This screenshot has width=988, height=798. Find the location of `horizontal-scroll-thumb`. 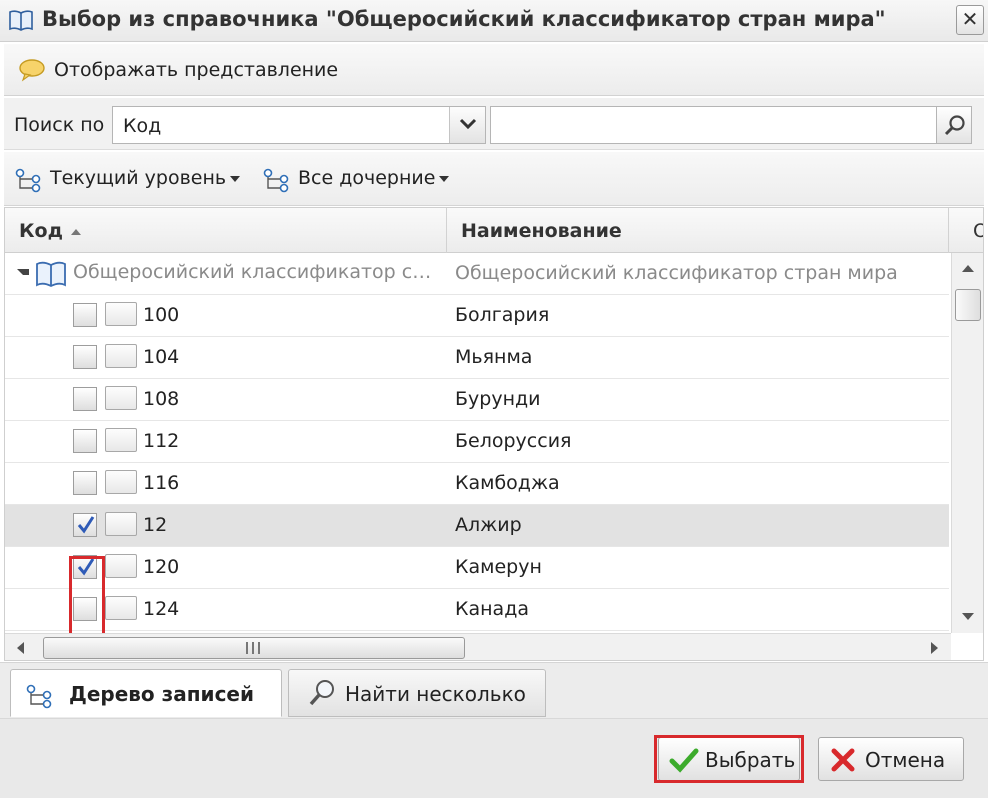

horizontal-scroll-thumb is located at coordinates (254, 648).